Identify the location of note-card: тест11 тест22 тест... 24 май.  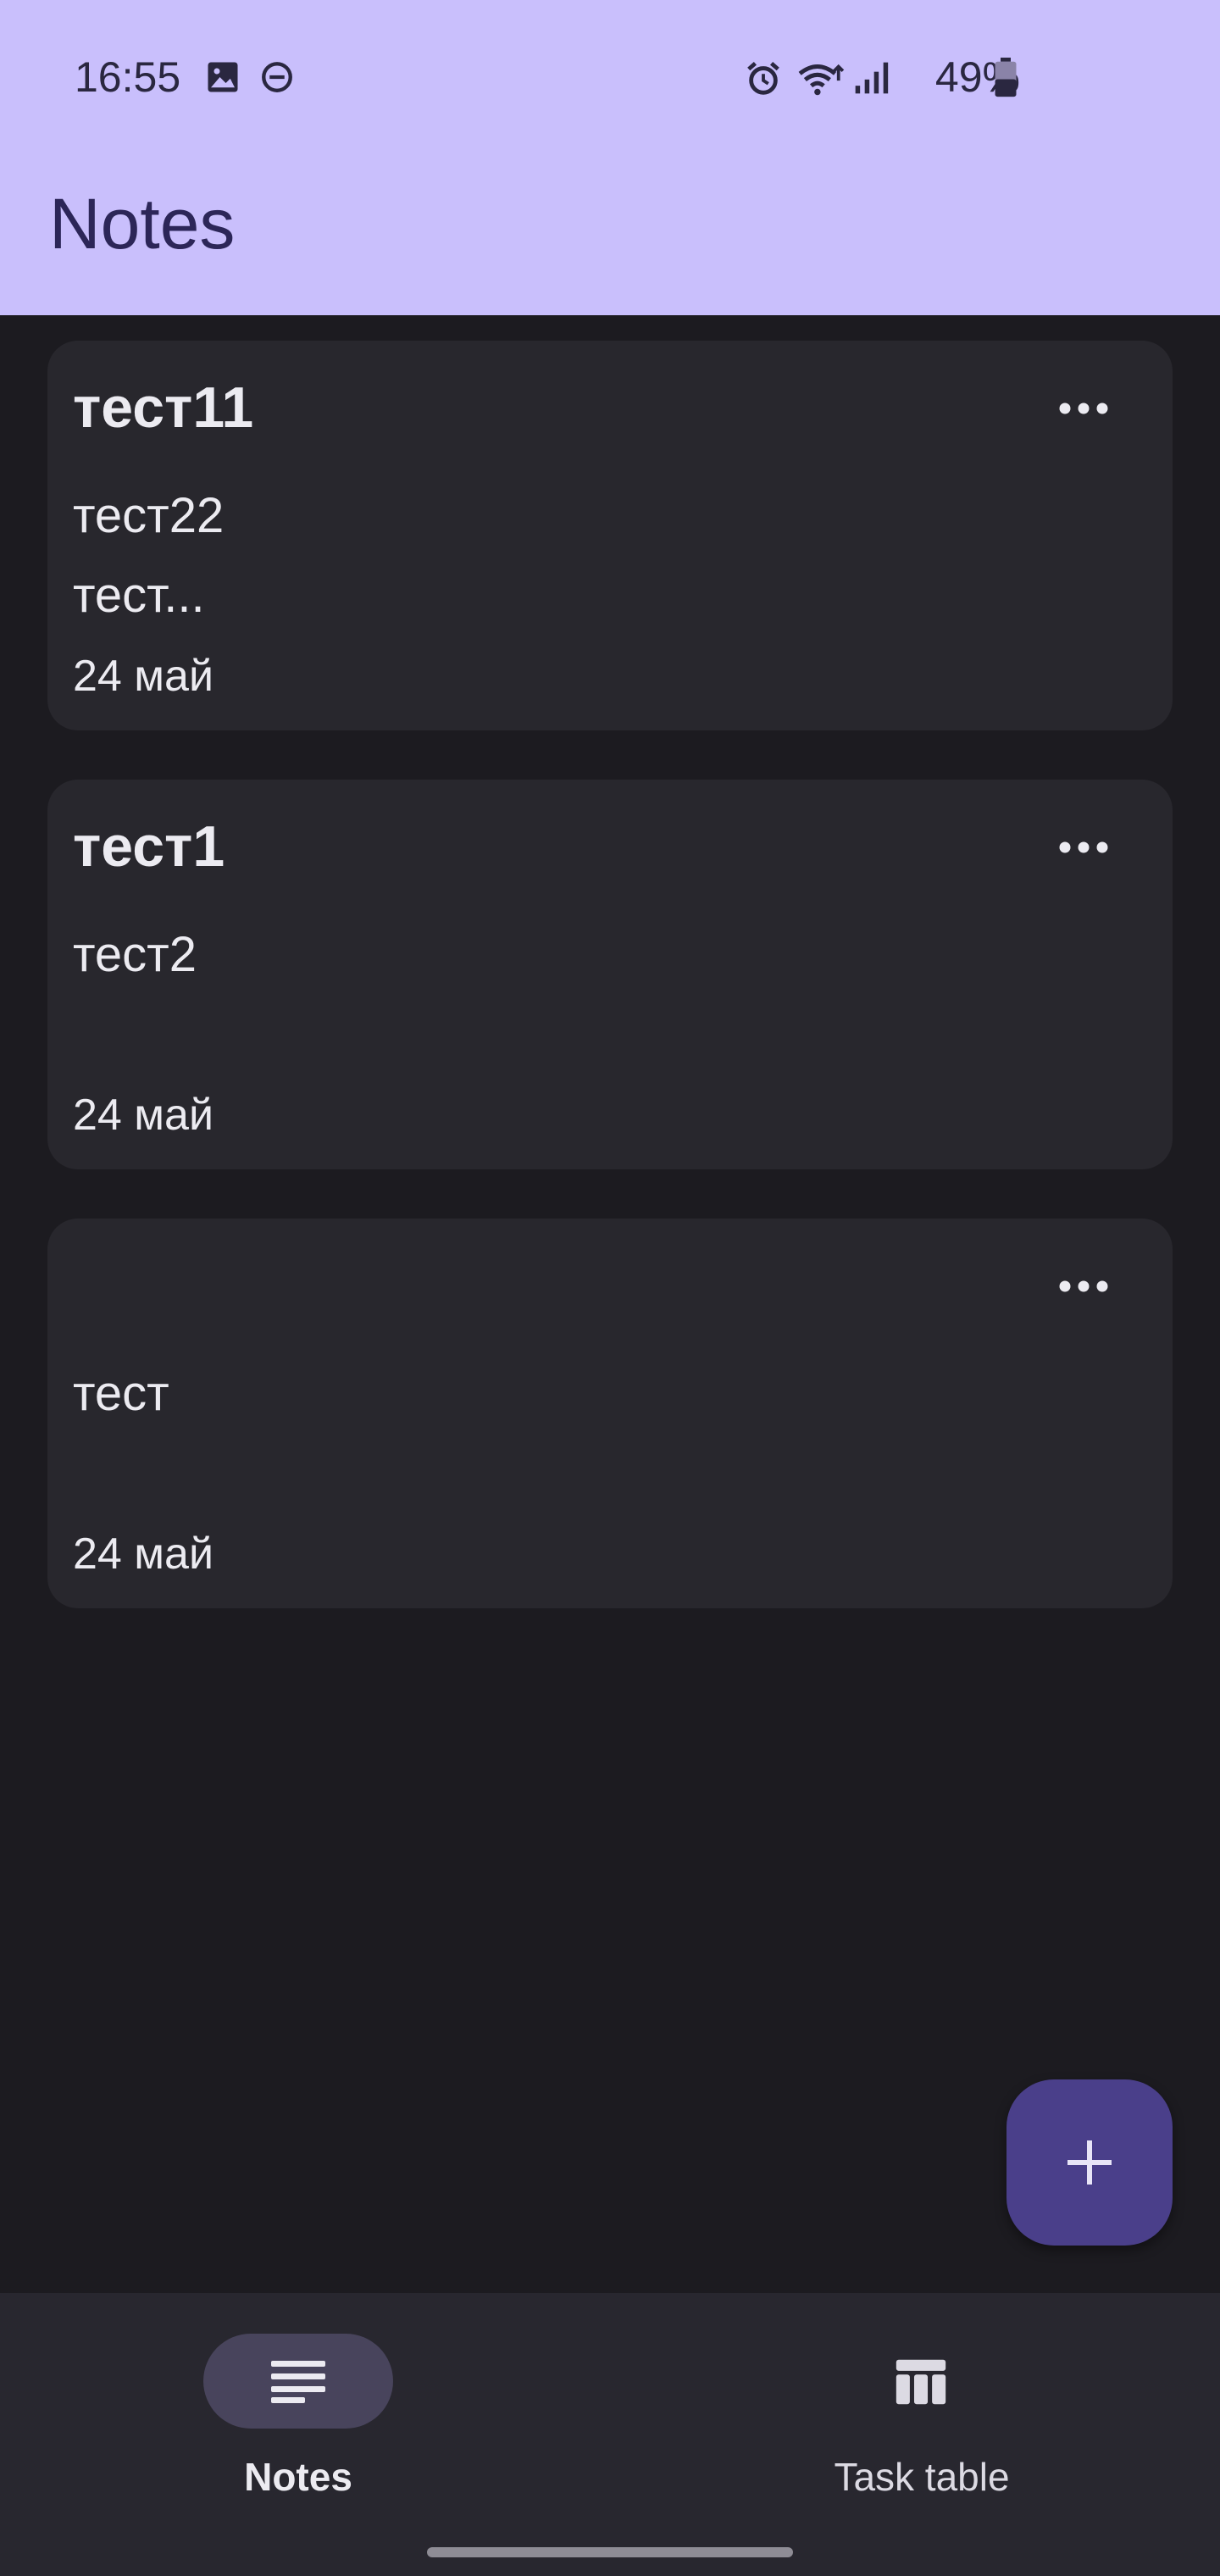
(610, 535).